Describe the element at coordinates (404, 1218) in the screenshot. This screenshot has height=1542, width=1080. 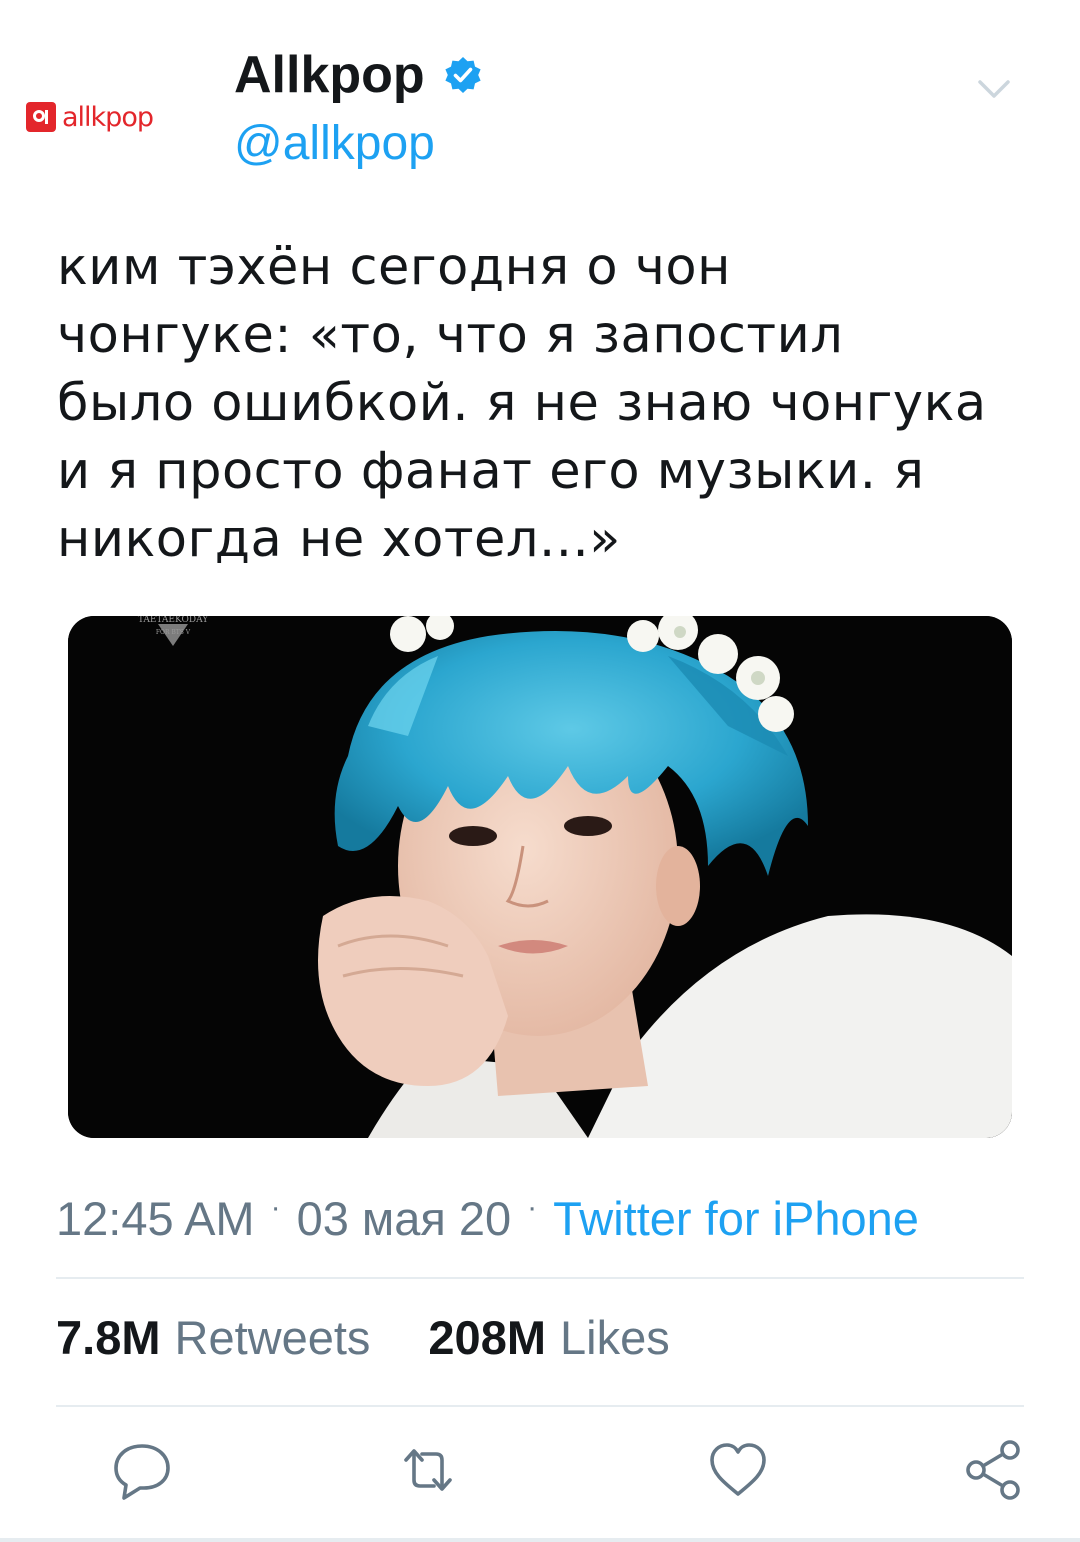
I see `tweet-date: 03 мая 20` at that location.